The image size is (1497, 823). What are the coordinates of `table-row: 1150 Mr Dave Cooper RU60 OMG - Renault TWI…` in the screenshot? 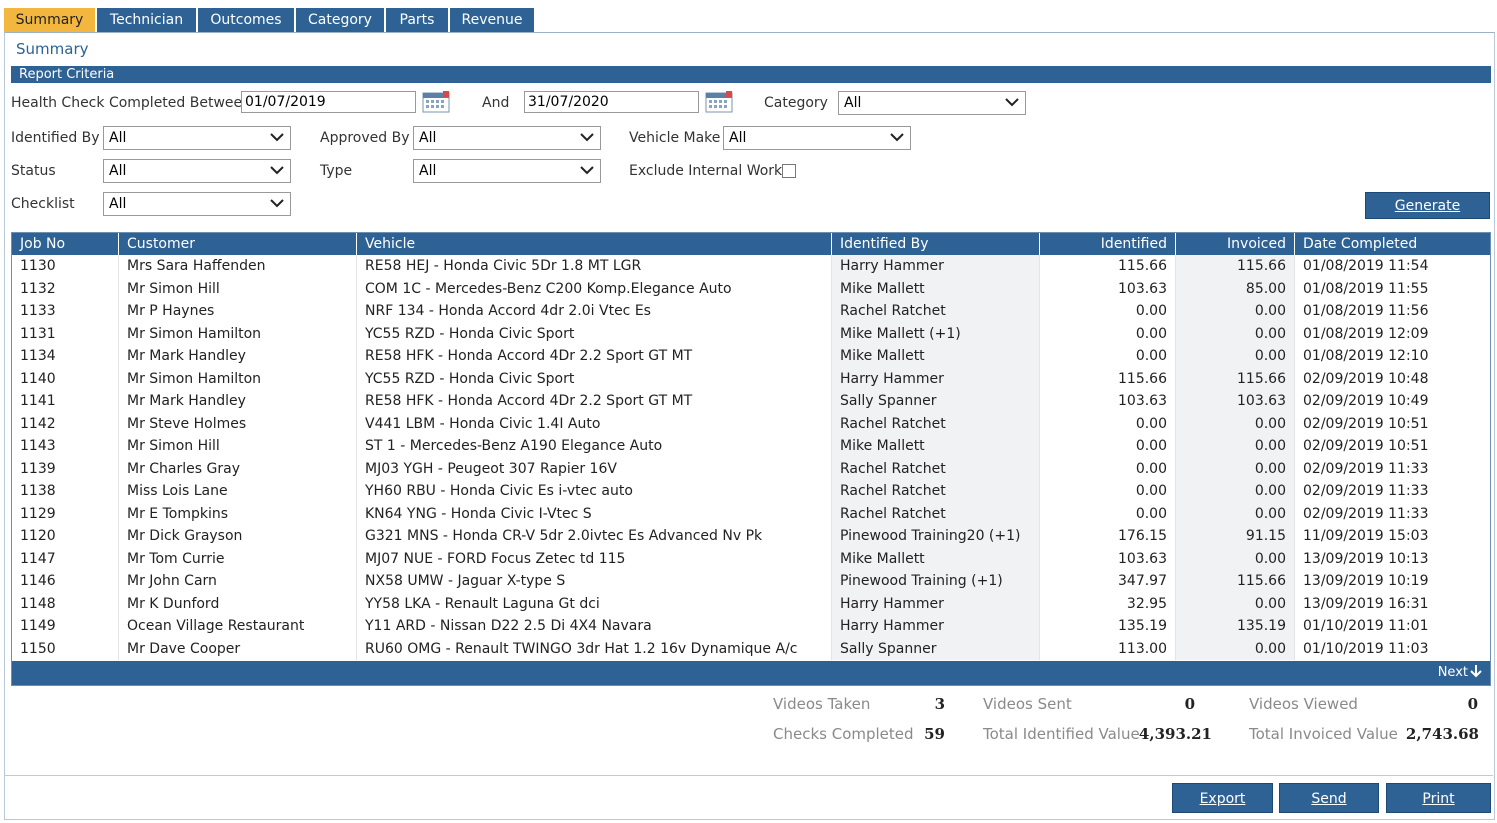 It's located at (751, 648).